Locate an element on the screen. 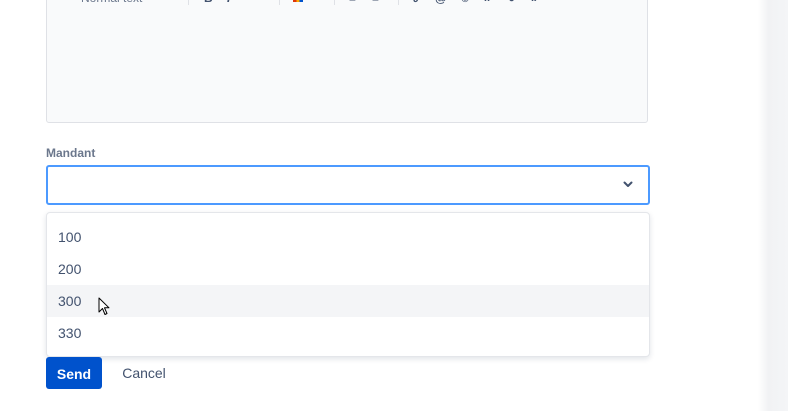 The image size is (788, 411). chevron-down-icon is located at coordinates (628, 184).